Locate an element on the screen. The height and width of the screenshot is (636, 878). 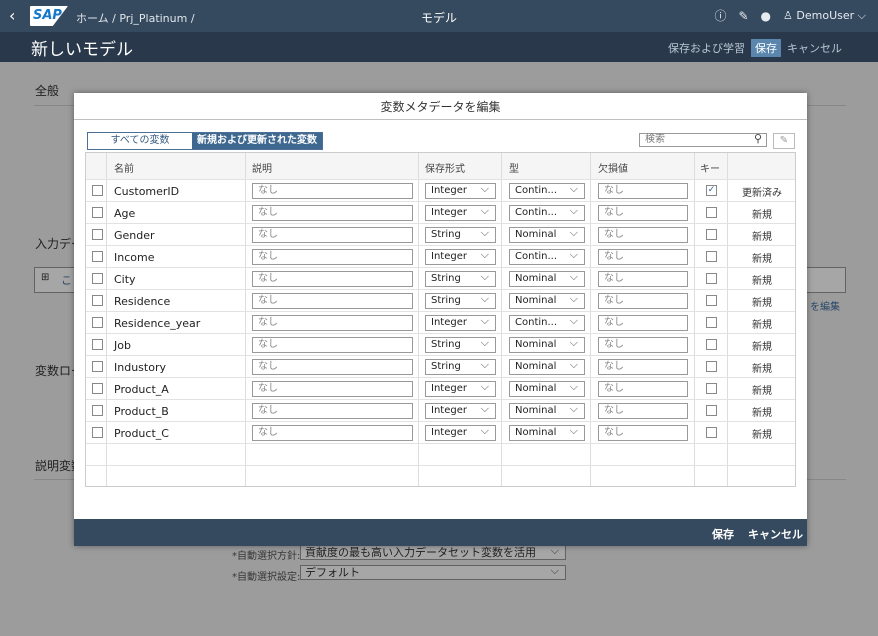
col-type: 型 is located at coordinates (514, 167).